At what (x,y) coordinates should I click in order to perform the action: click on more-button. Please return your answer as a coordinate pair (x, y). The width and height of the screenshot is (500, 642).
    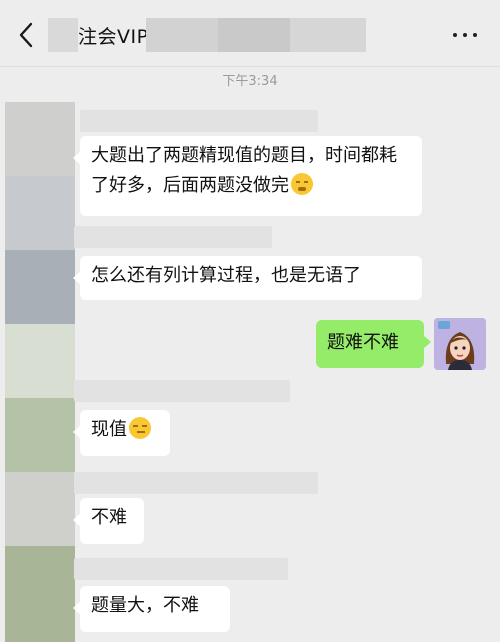
    Looking at the image, I should click on (465, 34).